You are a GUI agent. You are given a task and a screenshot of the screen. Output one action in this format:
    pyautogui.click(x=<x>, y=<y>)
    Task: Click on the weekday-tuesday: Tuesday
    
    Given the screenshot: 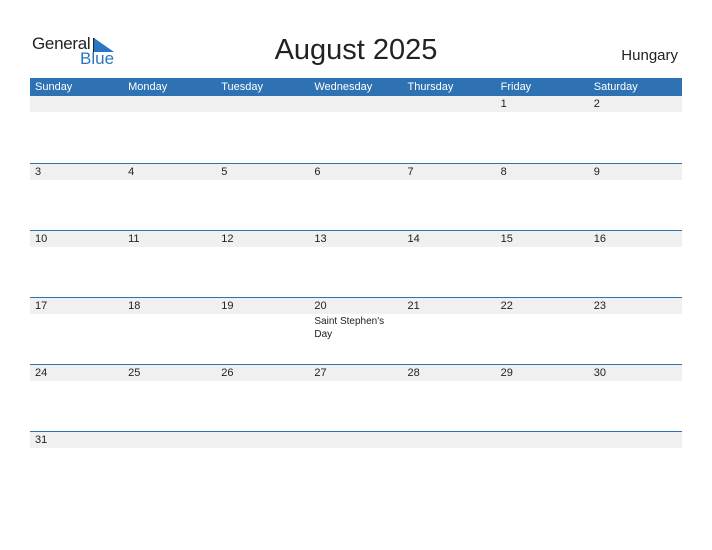 What is the action you would take?
    pyautogui.click(x=242, y=87)
    